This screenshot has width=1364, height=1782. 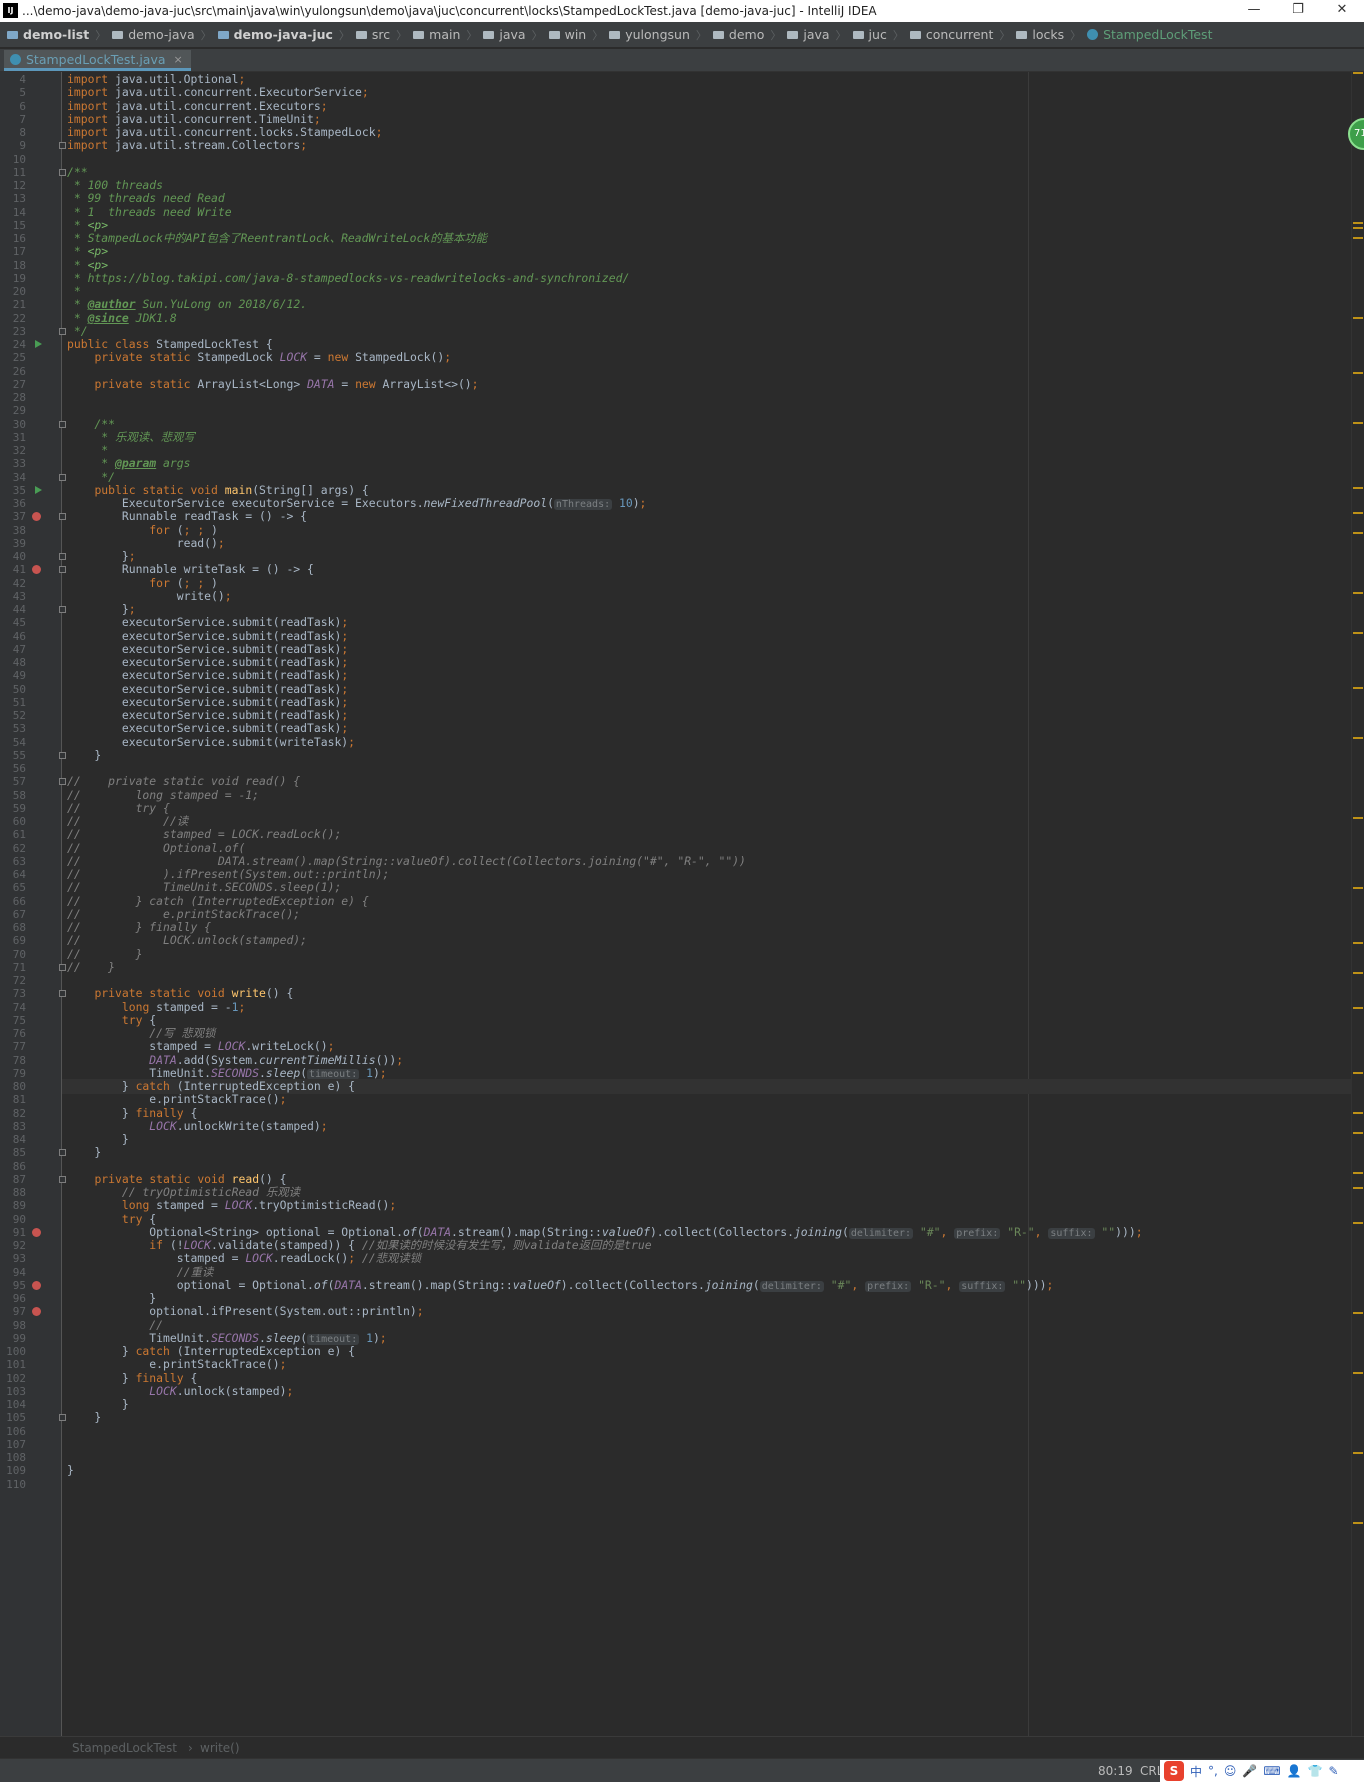 What do you see at coordinates (1254, 11) in the screenshot?
I see `minimize-button: —` at bounding box center [1254, 11].